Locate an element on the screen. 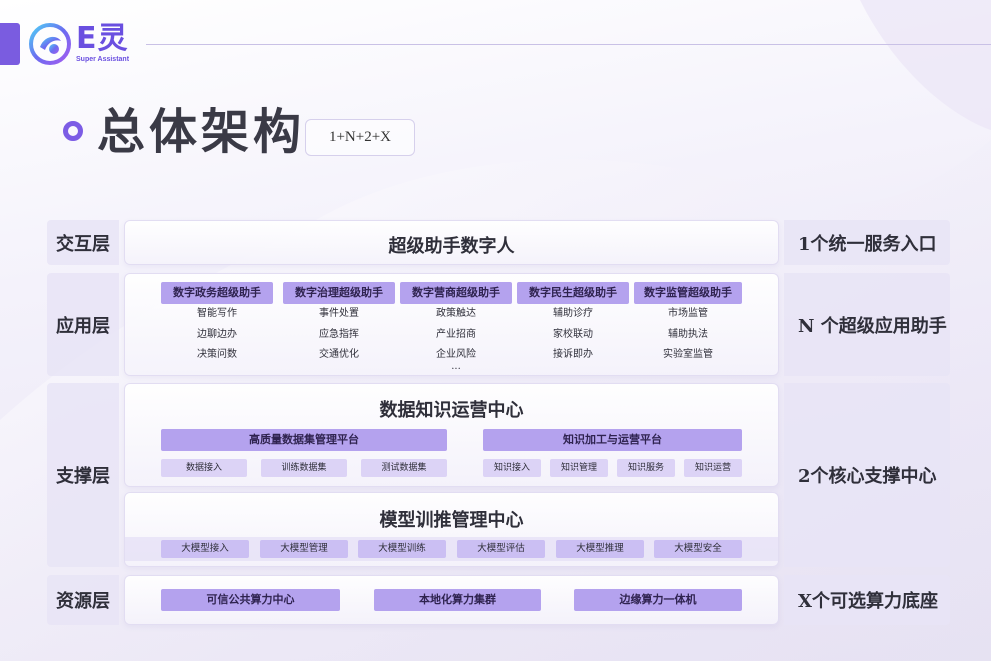  app-column: 数字监管超级助手 市场监管 辅助执法 实验室监管 is located at coordinates (688, 324).